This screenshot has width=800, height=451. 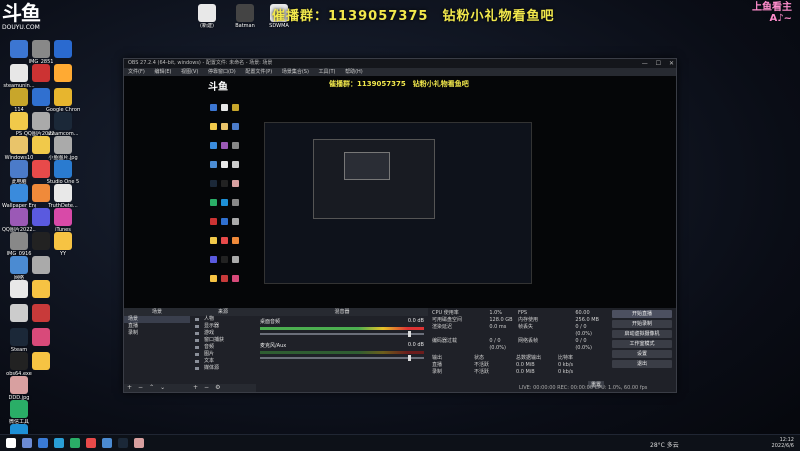 I want to click on menu-view: 视图(V), so click(x=189, y=72).